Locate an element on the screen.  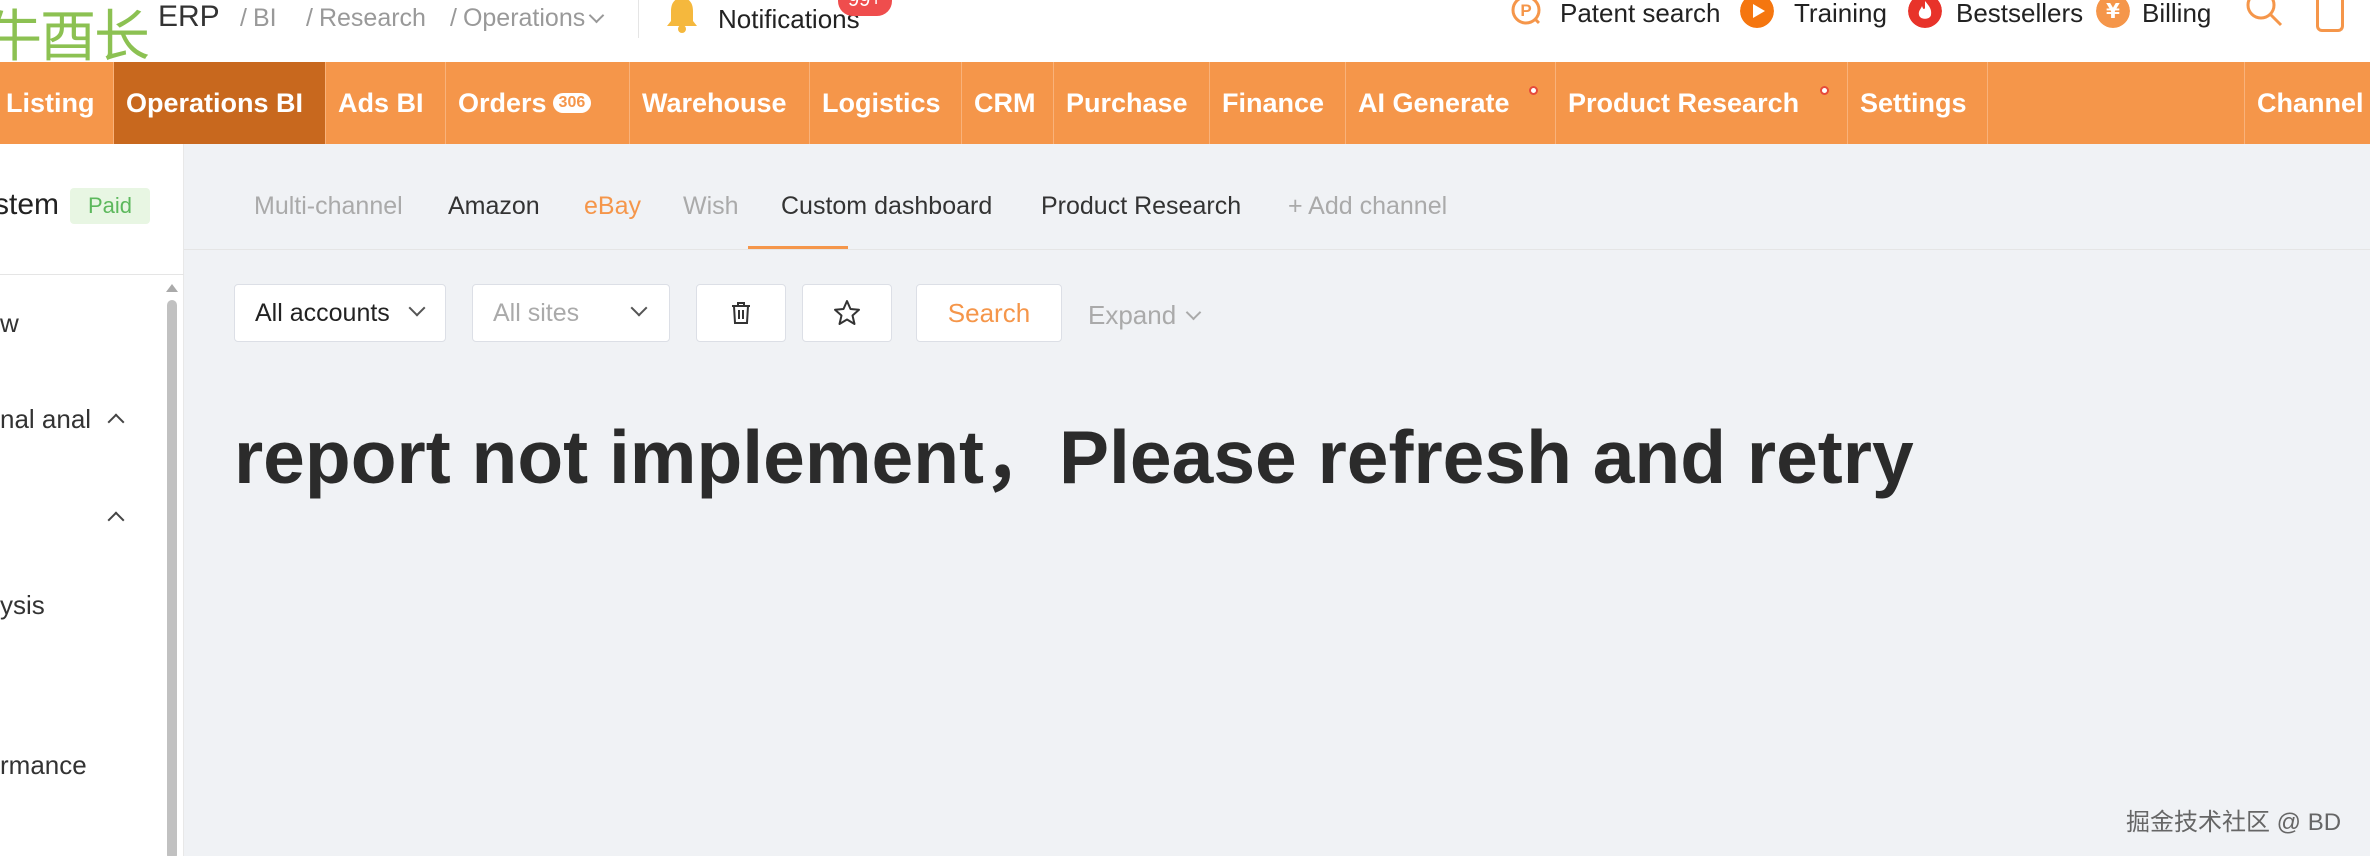
trash-icon is located at coordinates (741, 313).